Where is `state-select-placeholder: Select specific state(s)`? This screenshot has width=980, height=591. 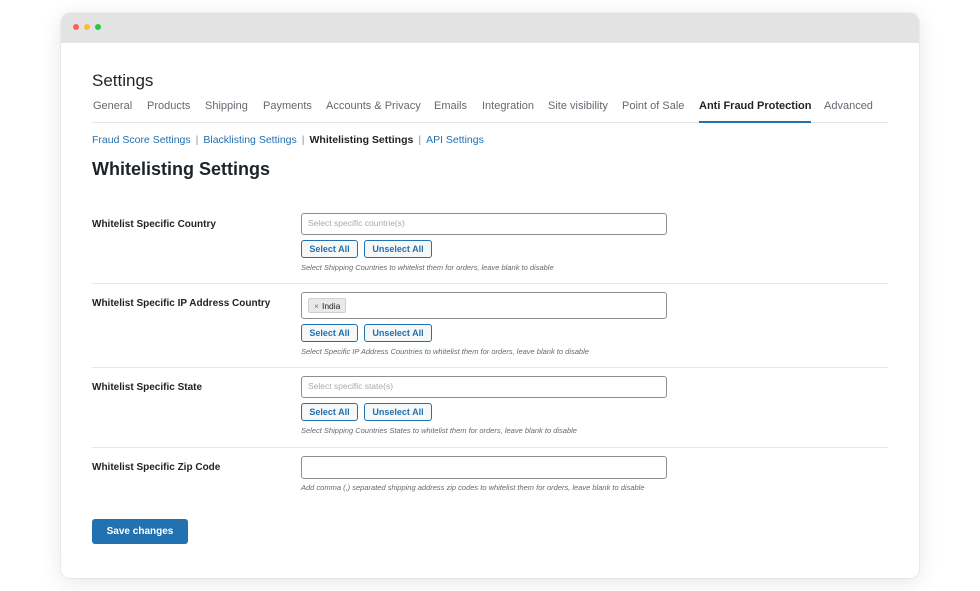
state-select-placeholder: Select specific state(s) is located at coordinates (351, 386).